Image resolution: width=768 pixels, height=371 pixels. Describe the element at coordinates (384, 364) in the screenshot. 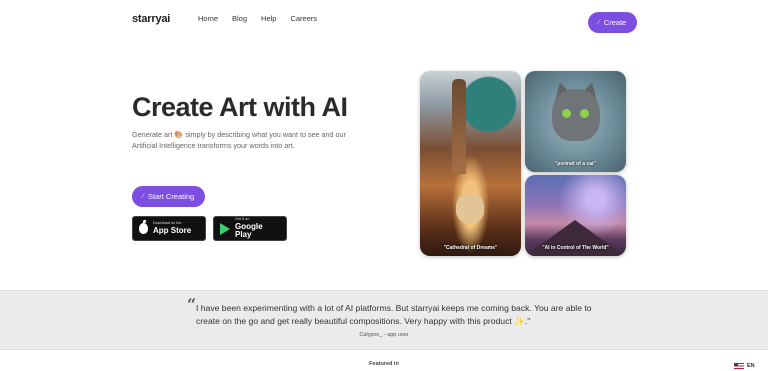

I see `featured-in-heading: Featured in` at that location.